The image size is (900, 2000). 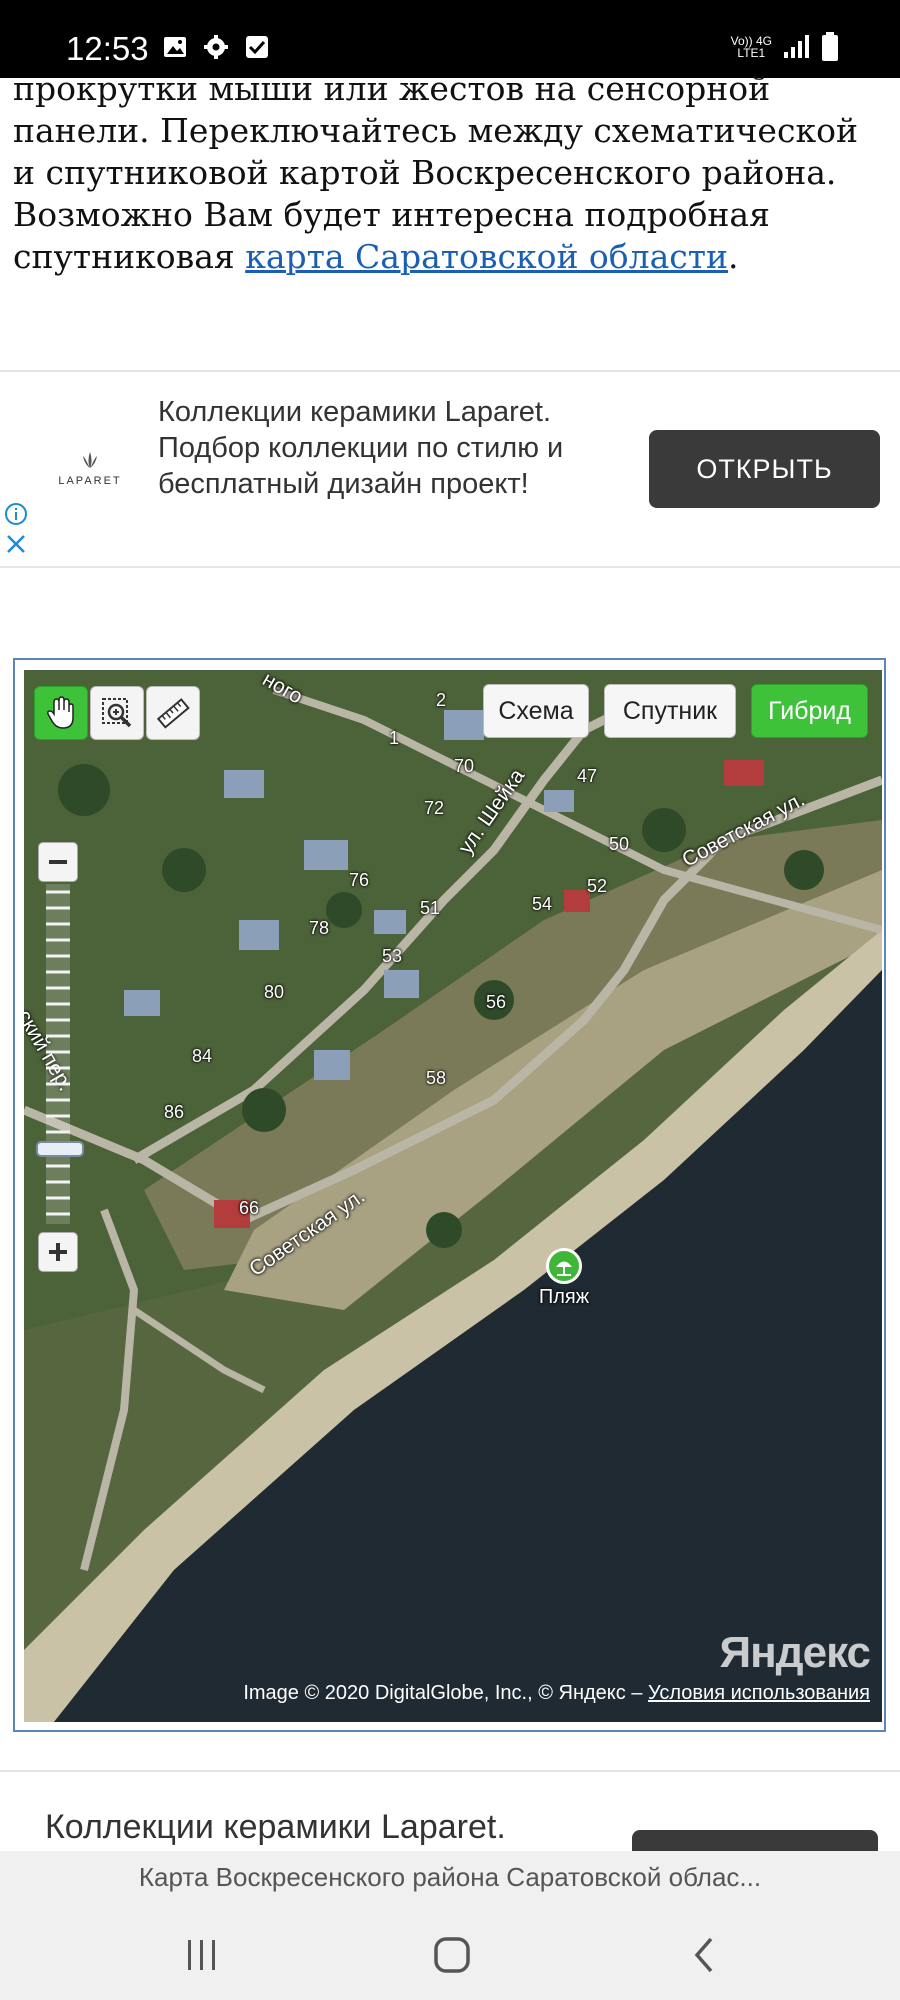 I want to click on house-number: 53, so click(x=392, y=956).